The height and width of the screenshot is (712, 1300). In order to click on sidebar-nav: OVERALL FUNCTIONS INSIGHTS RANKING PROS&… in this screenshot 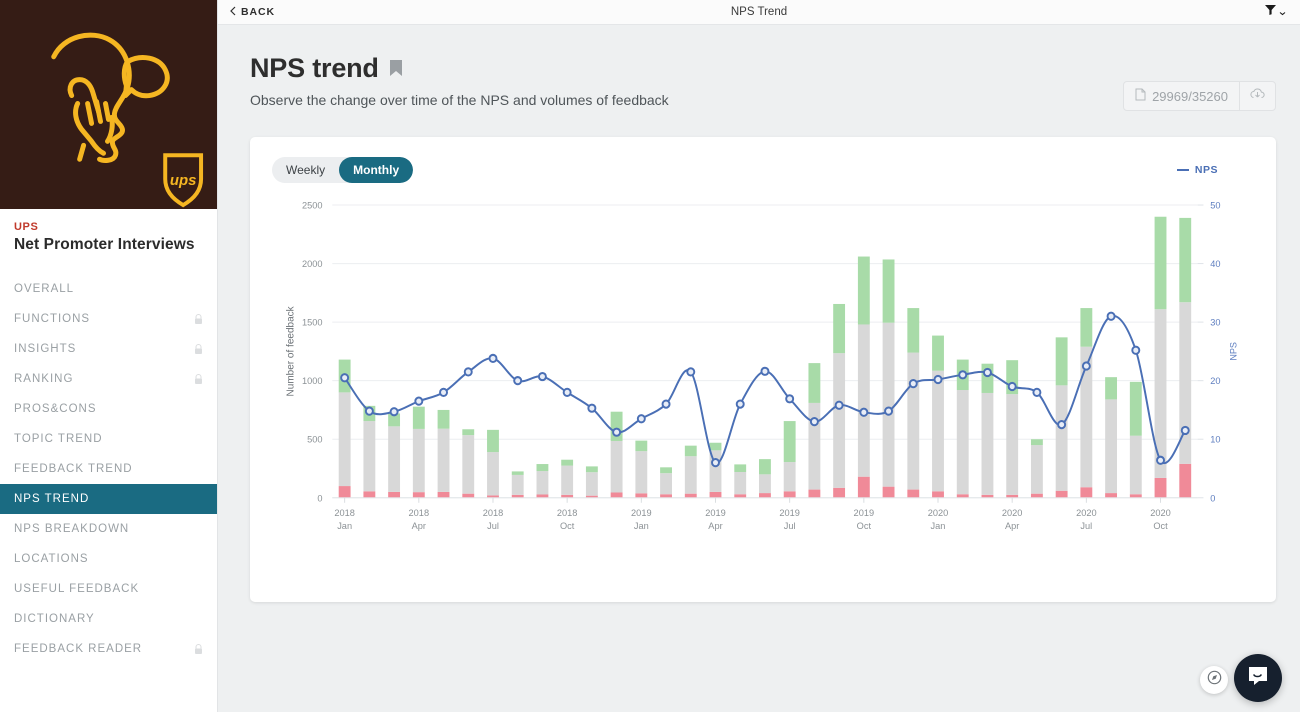, I will do `click(108, 469)`.